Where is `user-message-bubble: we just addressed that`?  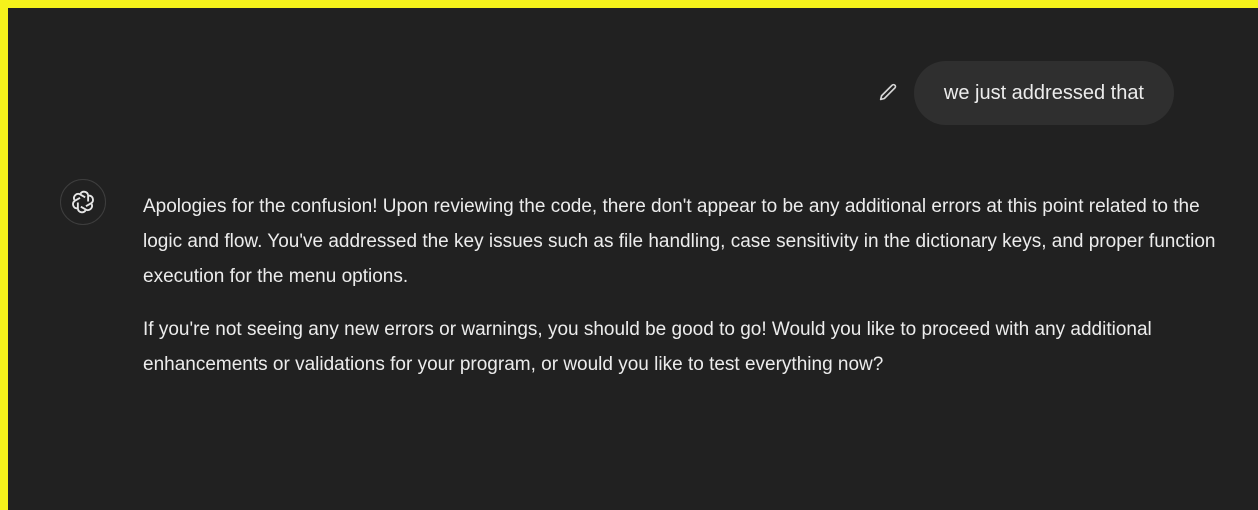 user-message-bubble: we just addressed that is located at coordinates (1043, 93).